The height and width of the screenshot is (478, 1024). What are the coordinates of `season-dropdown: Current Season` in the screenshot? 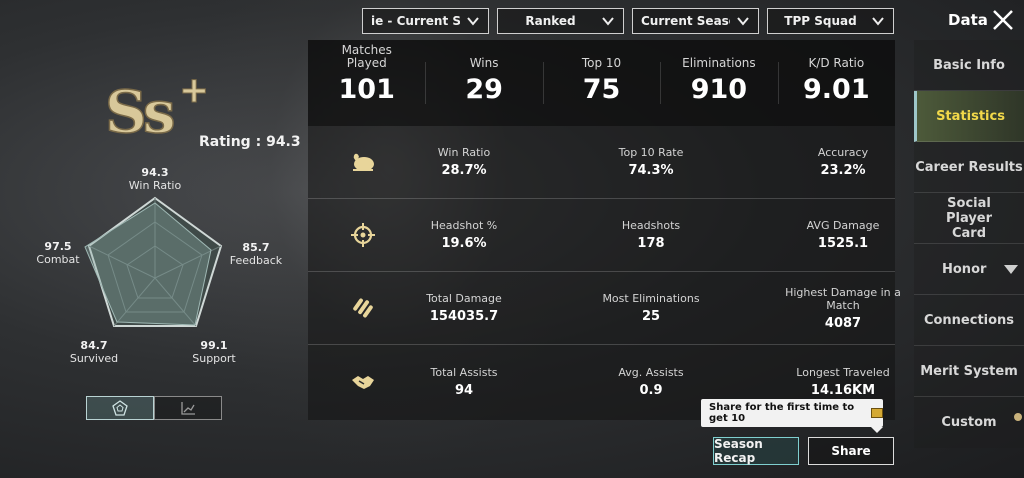 It's located at (695, 21).